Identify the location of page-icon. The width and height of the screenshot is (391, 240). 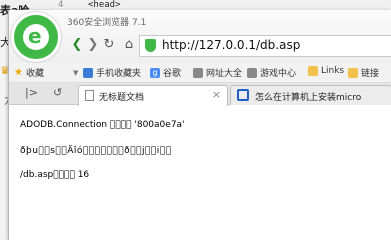
(89, 95).